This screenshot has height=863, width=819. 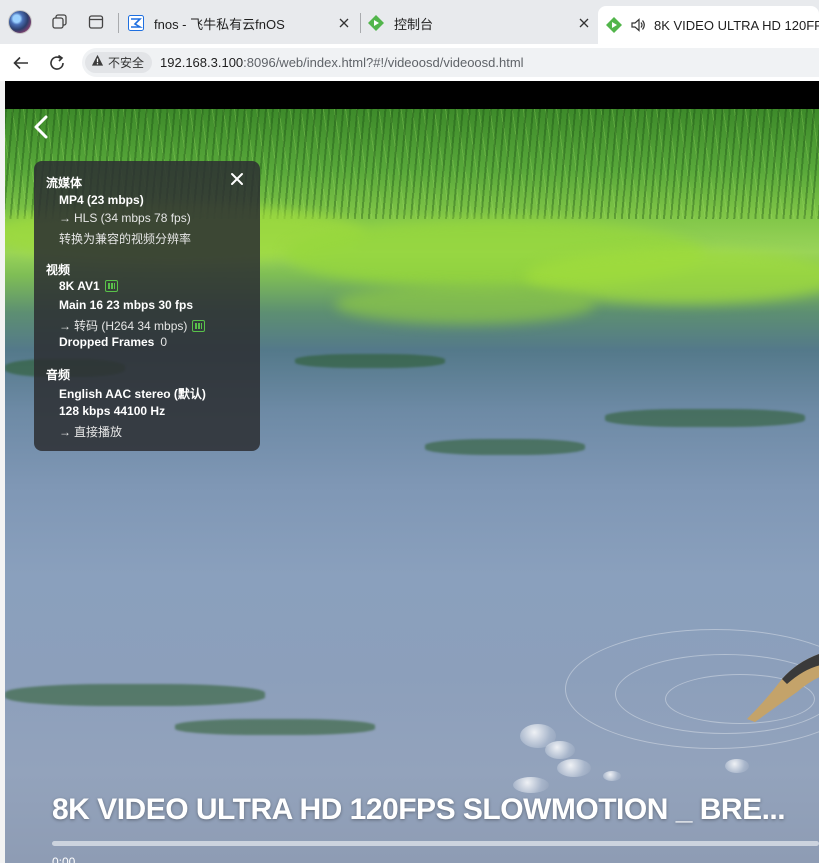 What do you see at coordinates (414, 24) in the screenshot?
I see `tab-title: 控制台` at bounding box center [414, 24].